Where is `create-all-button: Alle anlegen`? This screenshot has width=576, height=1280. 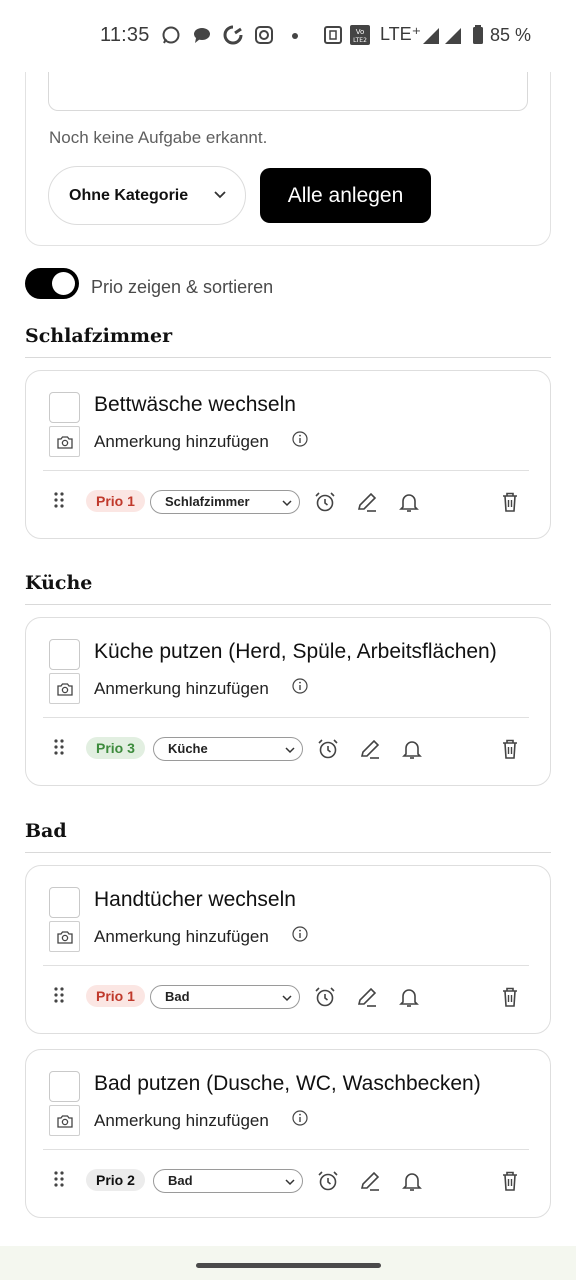
create-all-button: Alle anlegen is located at coordinates (345, 195).